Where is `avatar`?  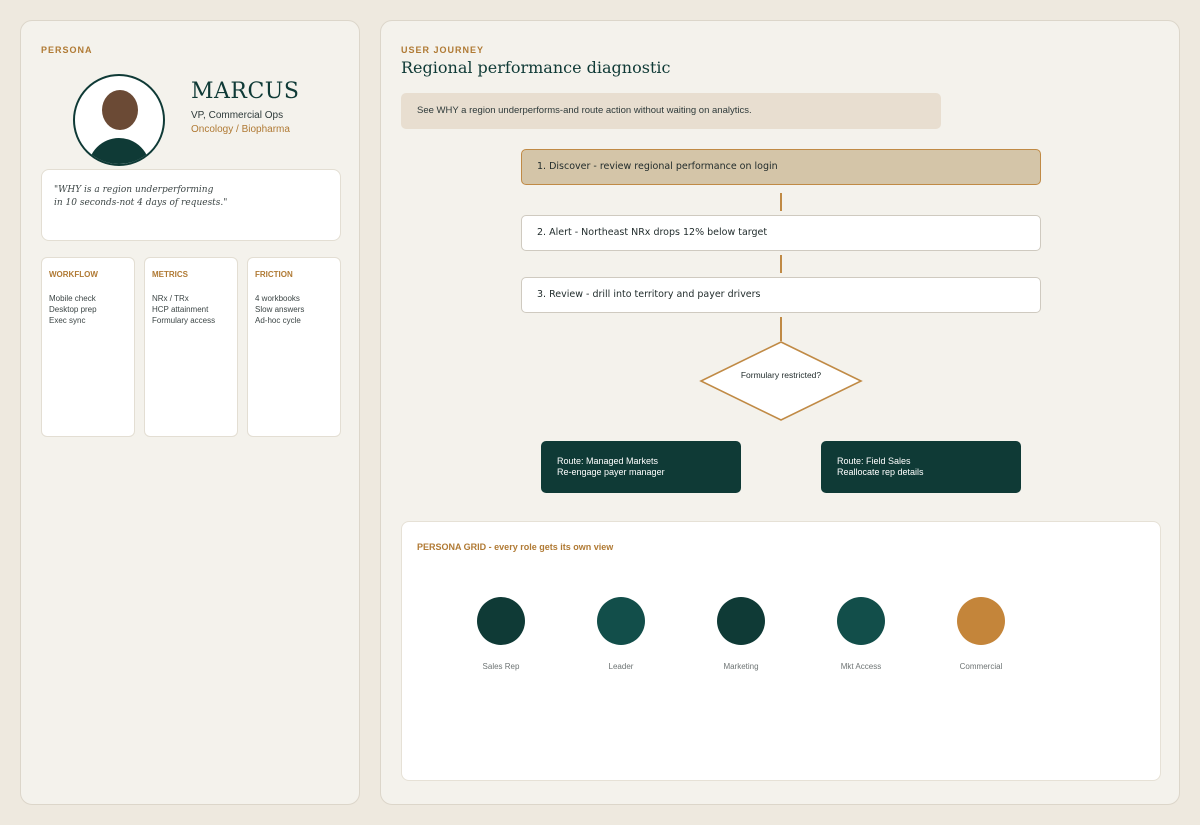
avatar is located at coordinates (119, 120).